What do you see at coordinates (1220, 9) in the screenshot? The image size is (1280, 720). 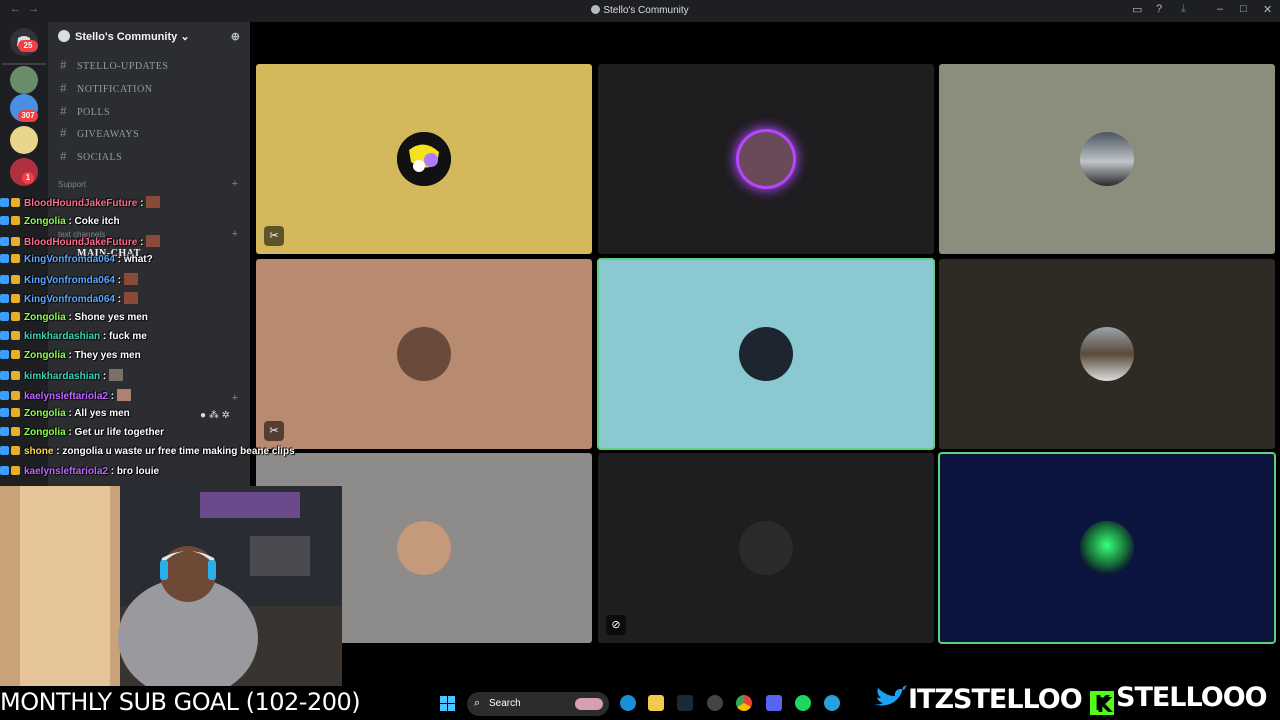 I see `minimize-button: –` at bounding box center [1220, 9].